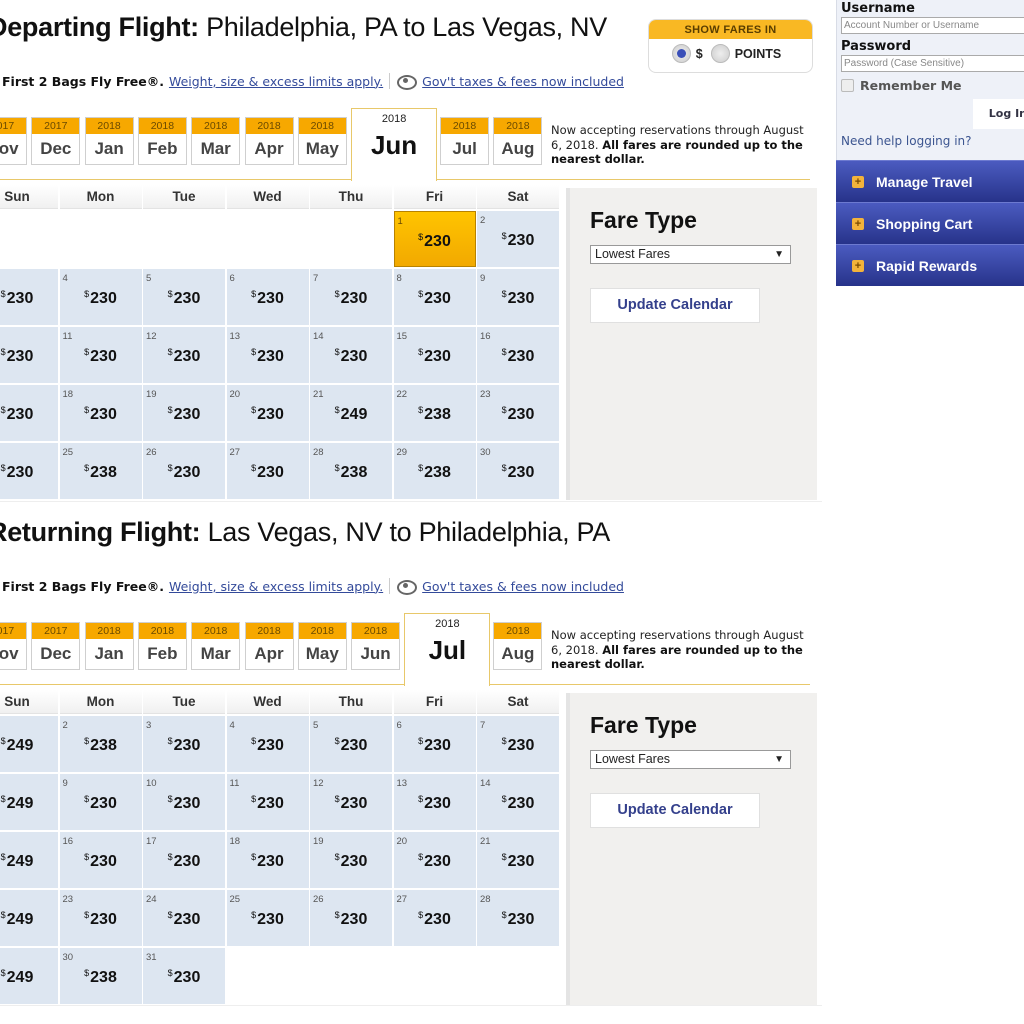  What do you see at coordinates (998, 114) in the screenshot?
I see `login-button: Log In` at bounding box center [998, 114].